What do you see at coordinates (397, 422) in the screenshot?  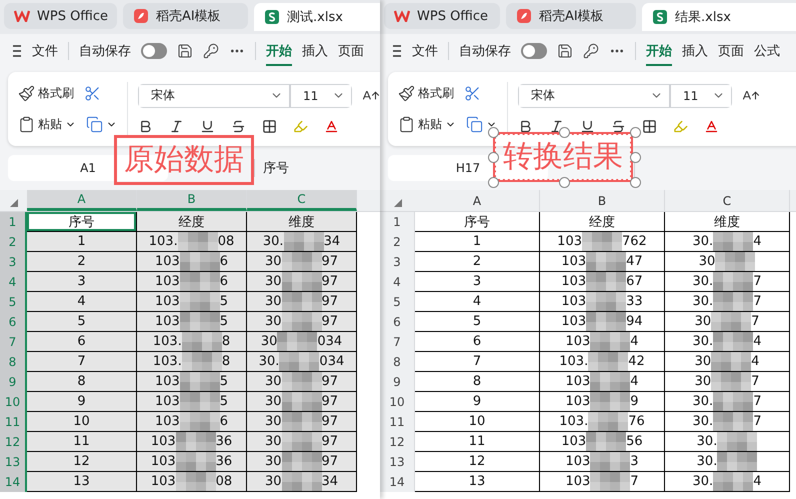 I see `row-header: 11` at bounding box center [397, 422].